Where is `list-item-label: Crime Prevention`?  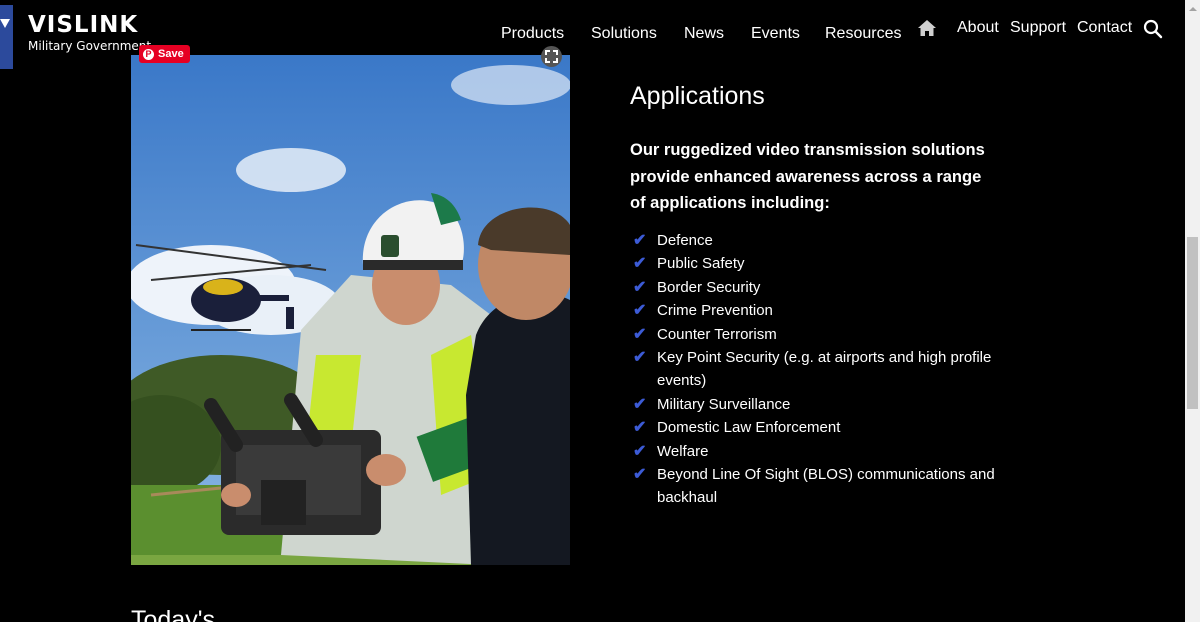
list-item-label: Crime Prevention is located at coordinates (715, 311).